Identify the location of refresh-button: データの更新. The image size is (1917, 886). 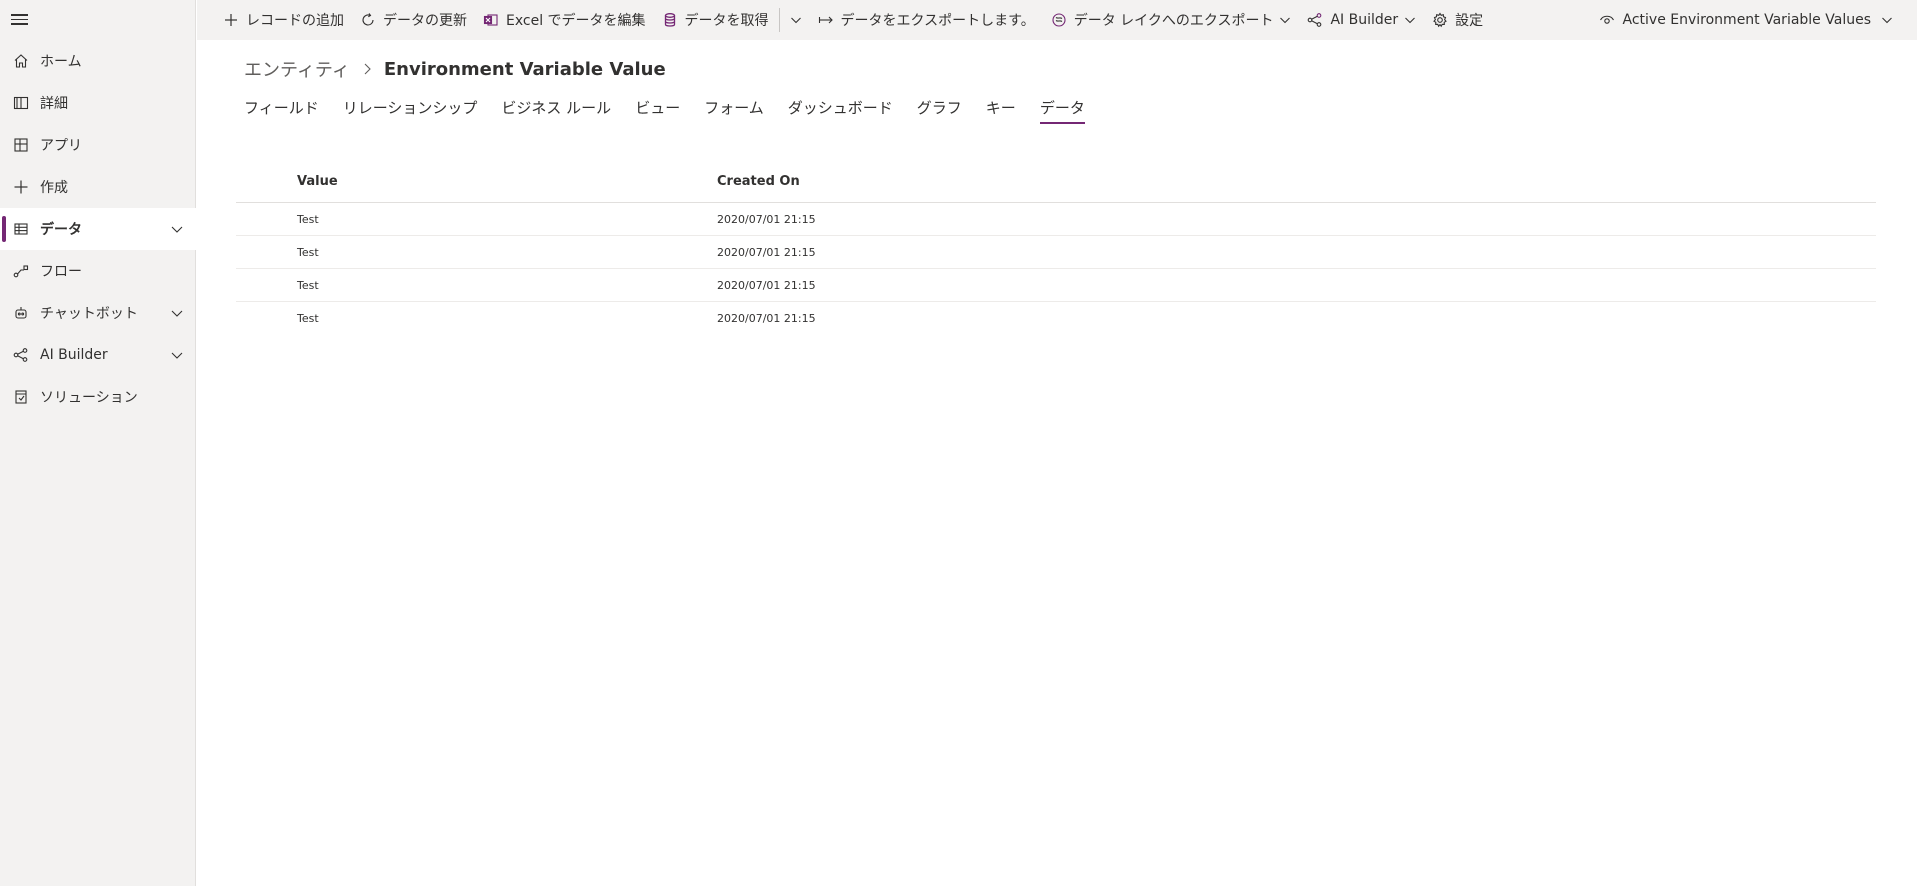
(413, 20).